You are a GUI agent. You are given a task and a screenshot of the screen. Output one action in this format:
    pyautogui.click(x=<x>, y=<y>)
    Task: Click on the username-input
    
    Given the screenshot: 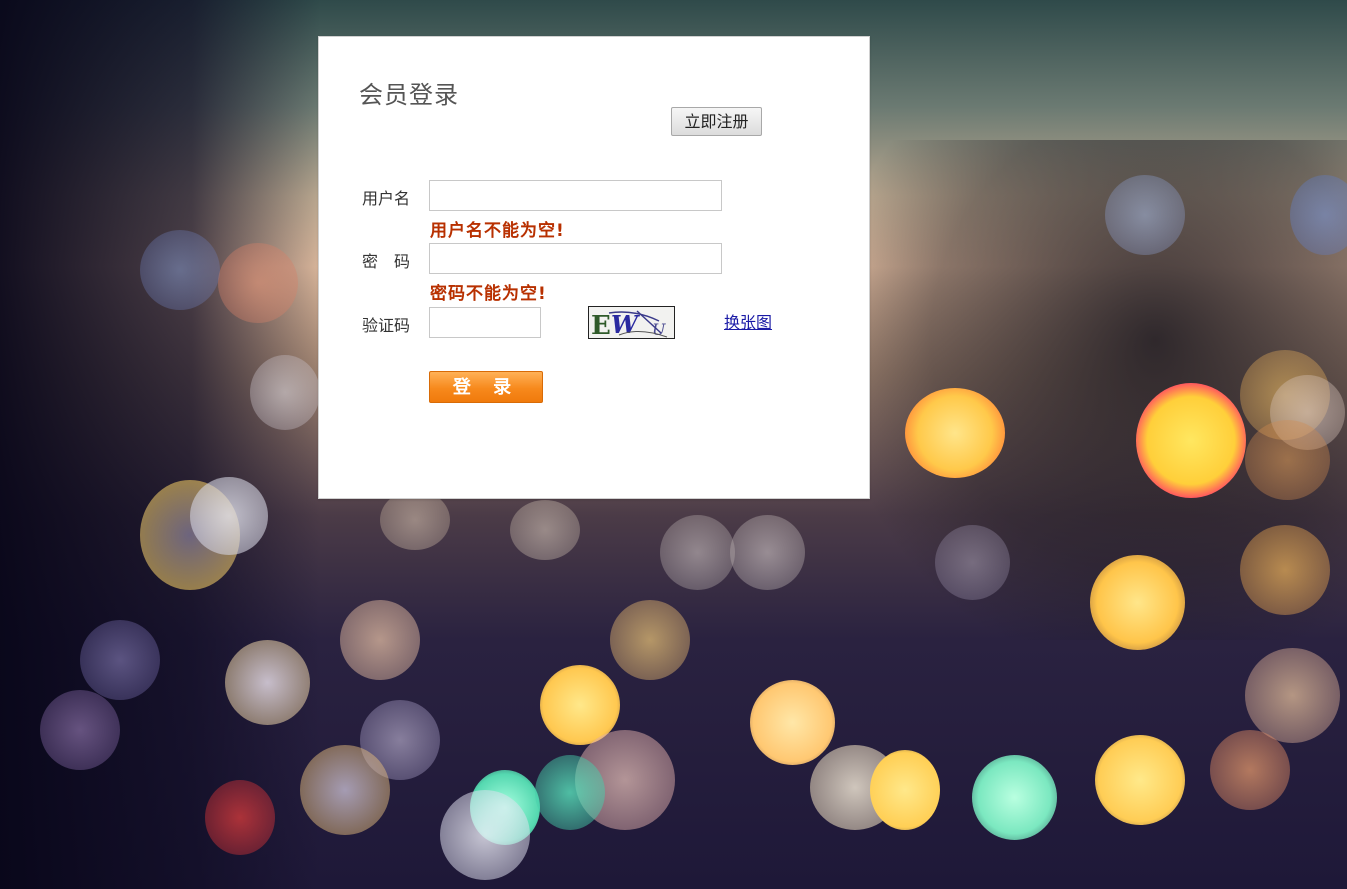 What is the action you would take?
    pyautogui.click(x=575, y=195)
    